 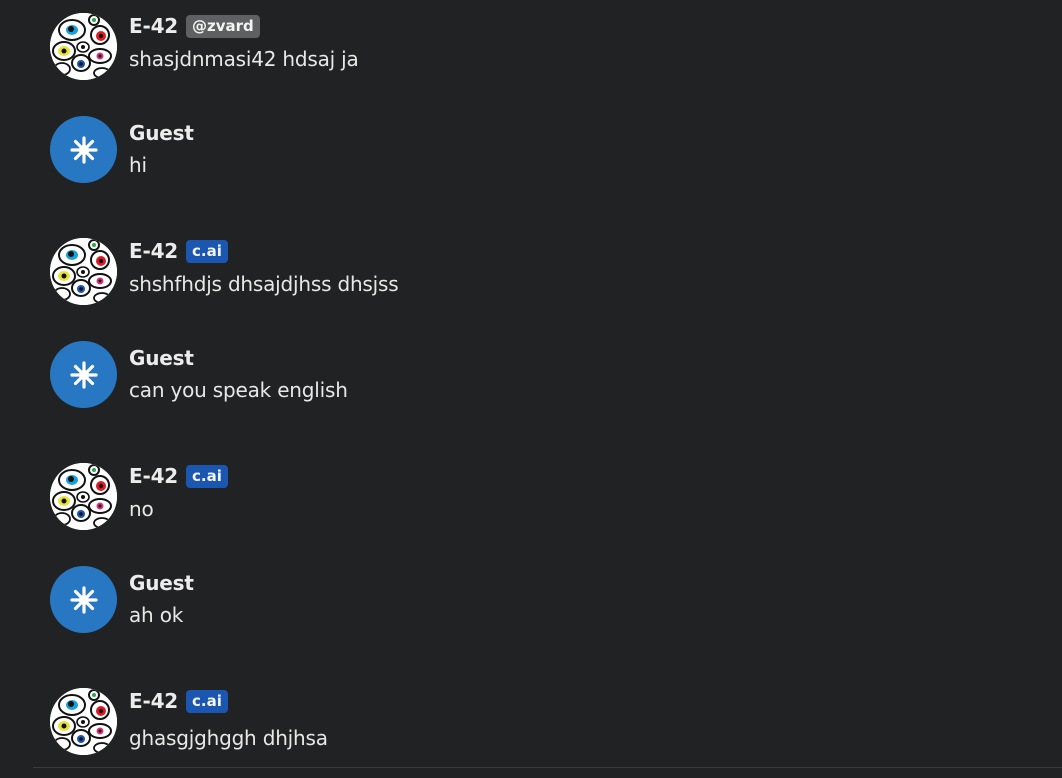 What do you see at coordinates (223, 26) in the screenshot?
I see `creator-handle-badge: @zvard` at bounding box center [223, 26].